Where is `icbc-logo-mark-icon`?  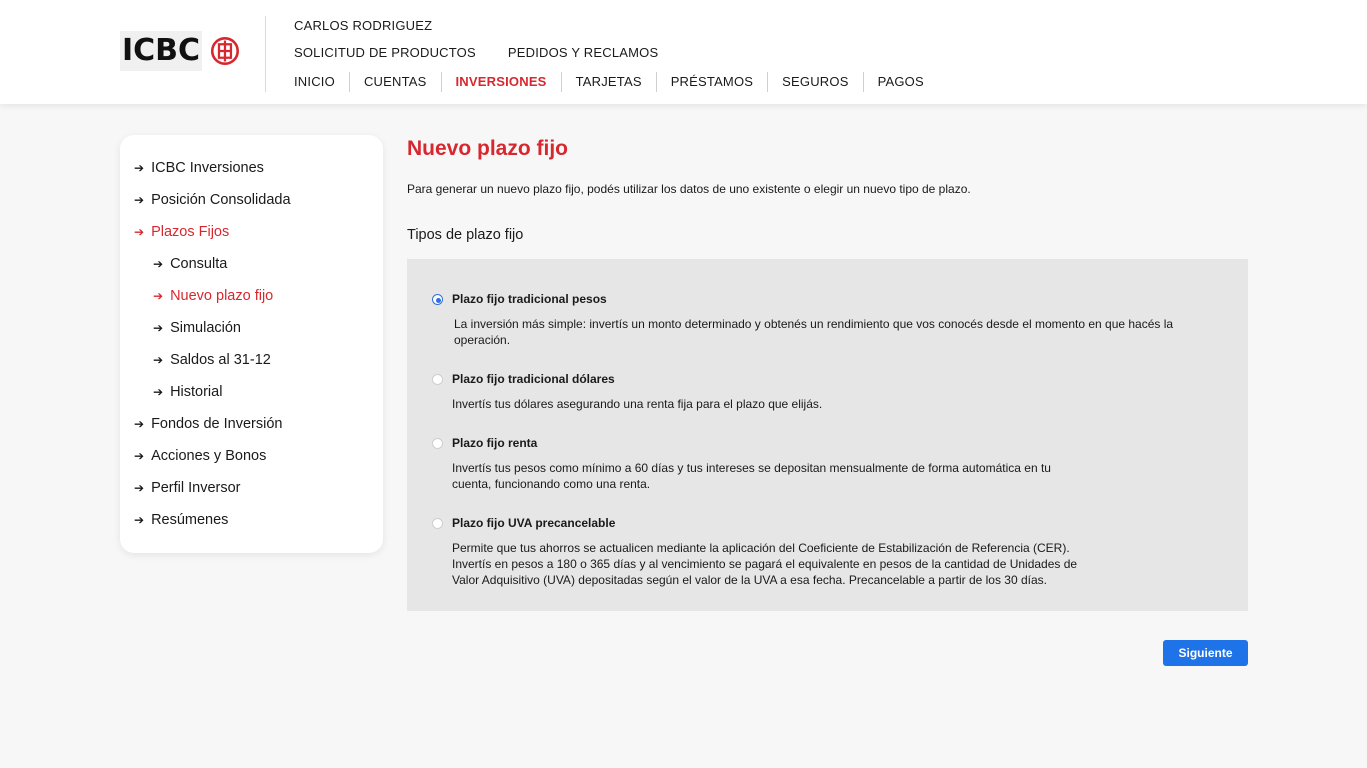
icbc-logo-mark-icon is located at coordinates (225, 51).